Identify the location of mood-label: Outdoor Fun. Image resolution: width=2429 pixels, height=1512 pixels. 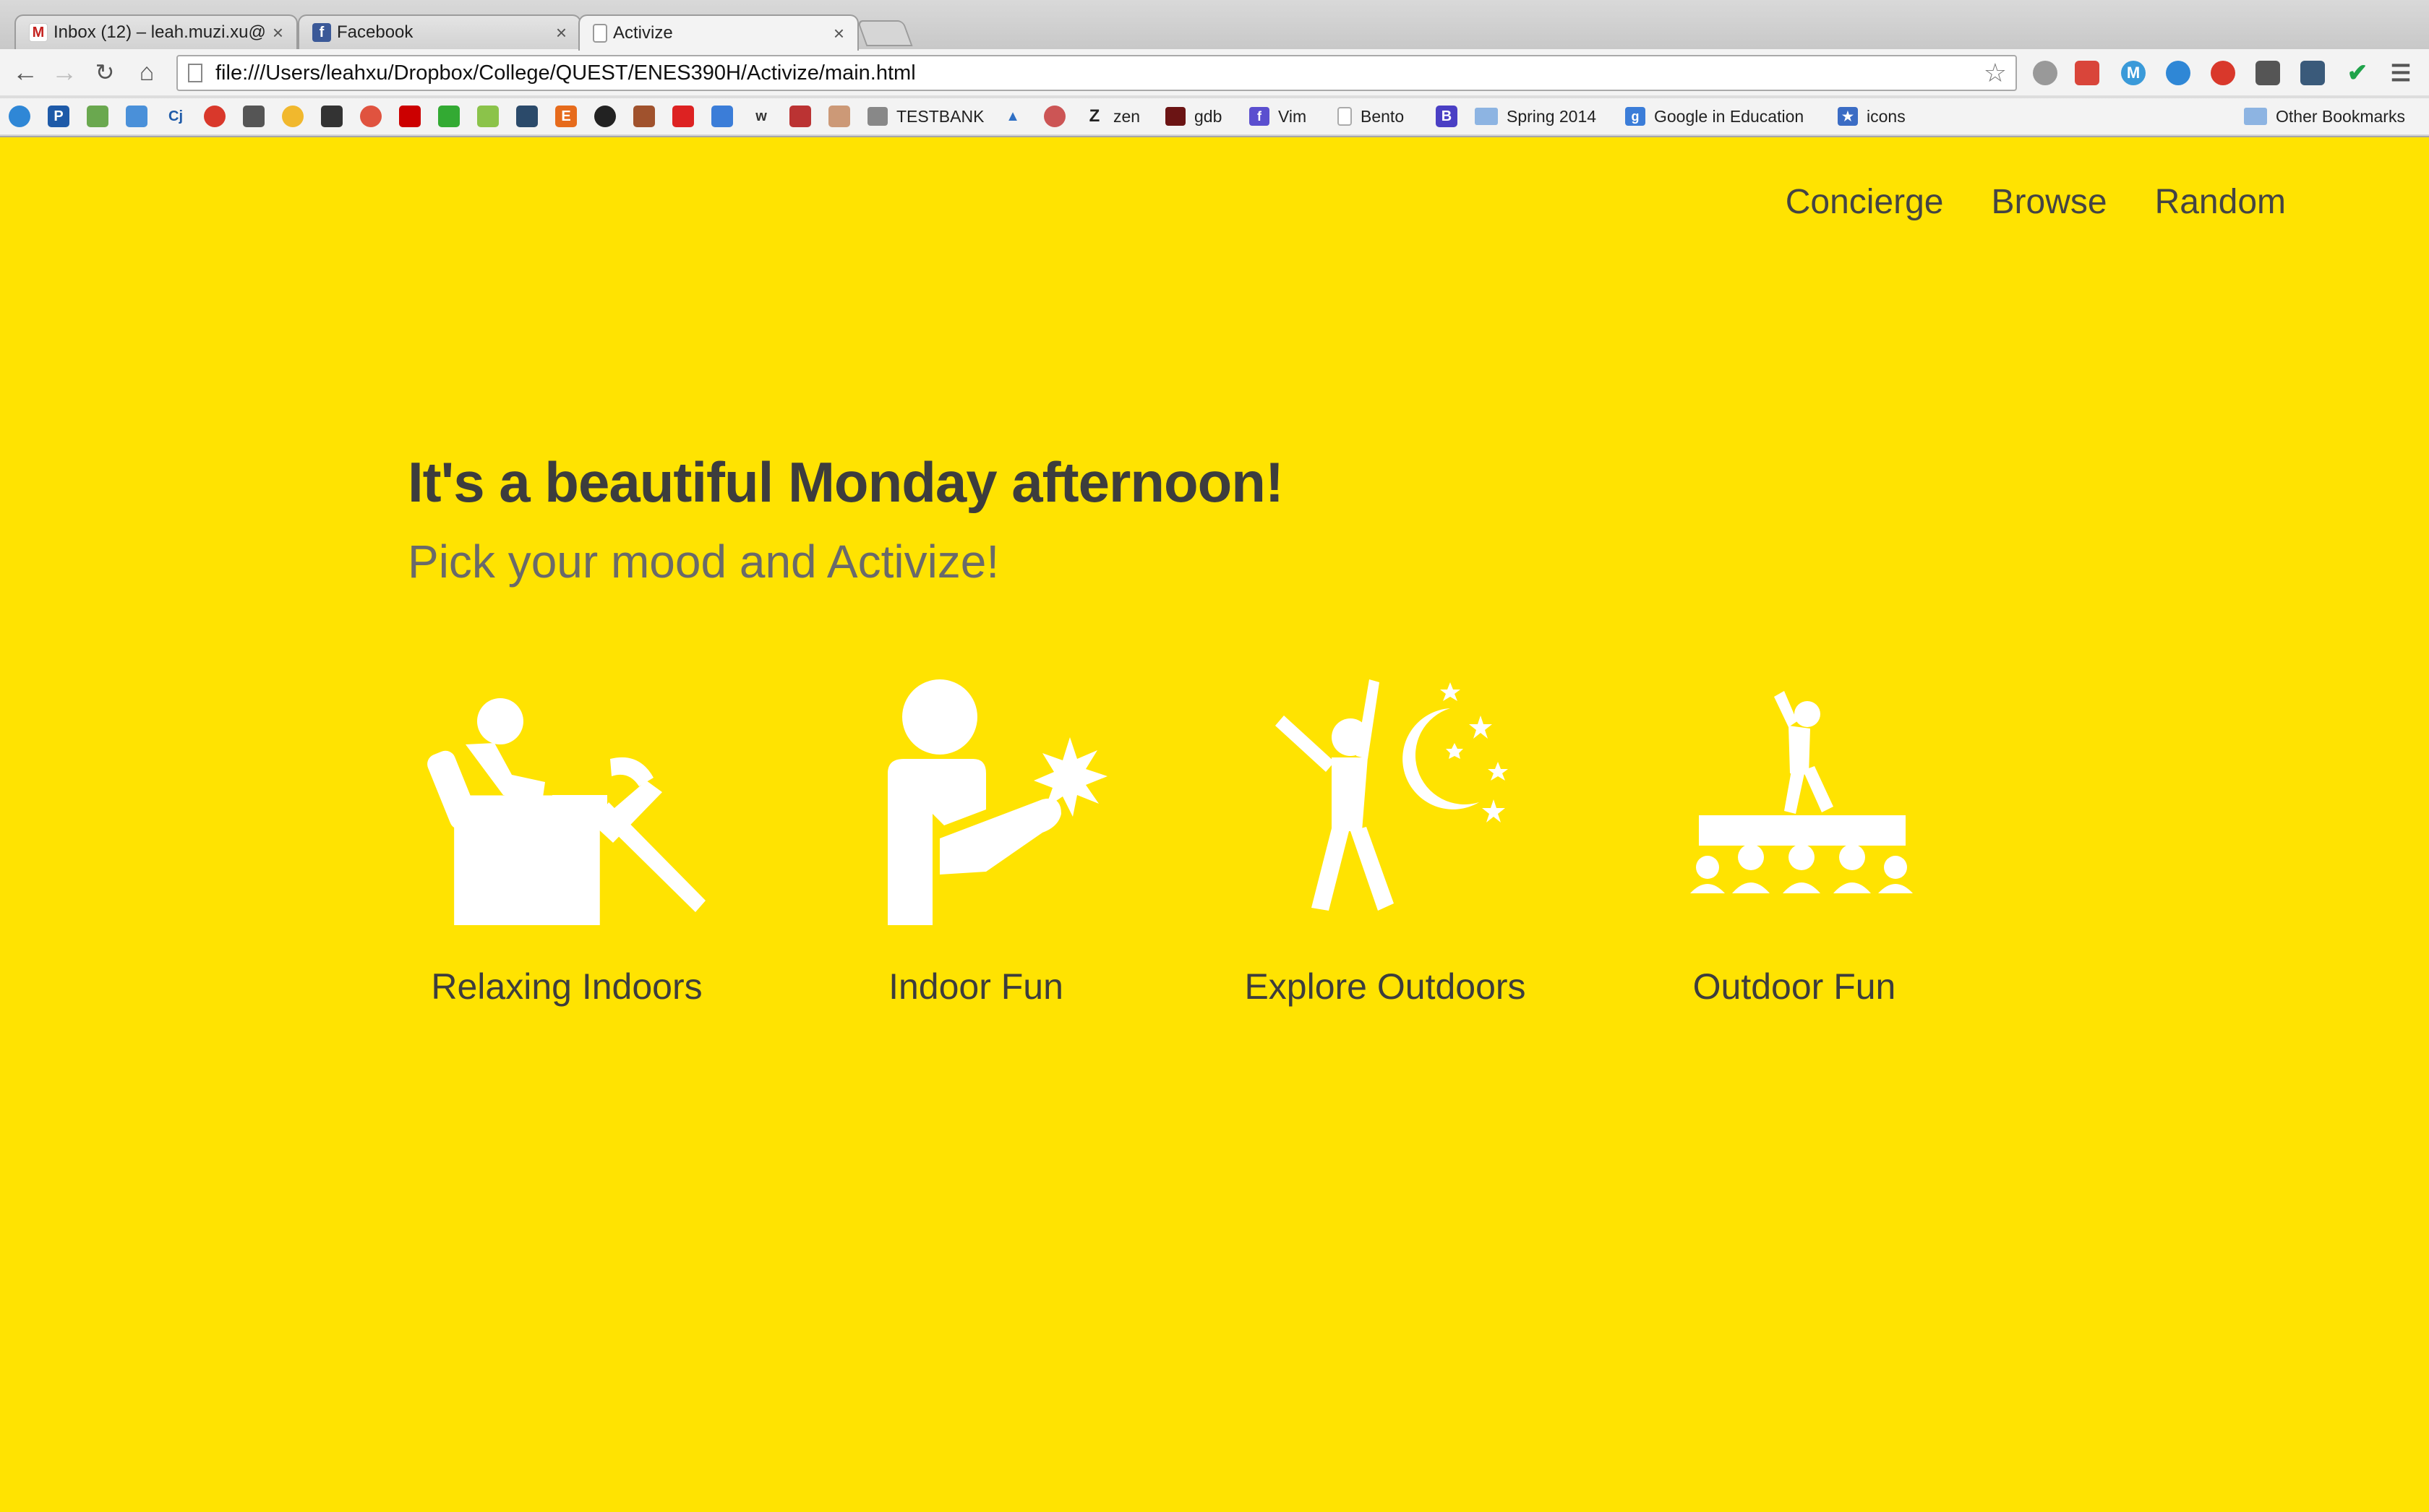
(1794, 986).